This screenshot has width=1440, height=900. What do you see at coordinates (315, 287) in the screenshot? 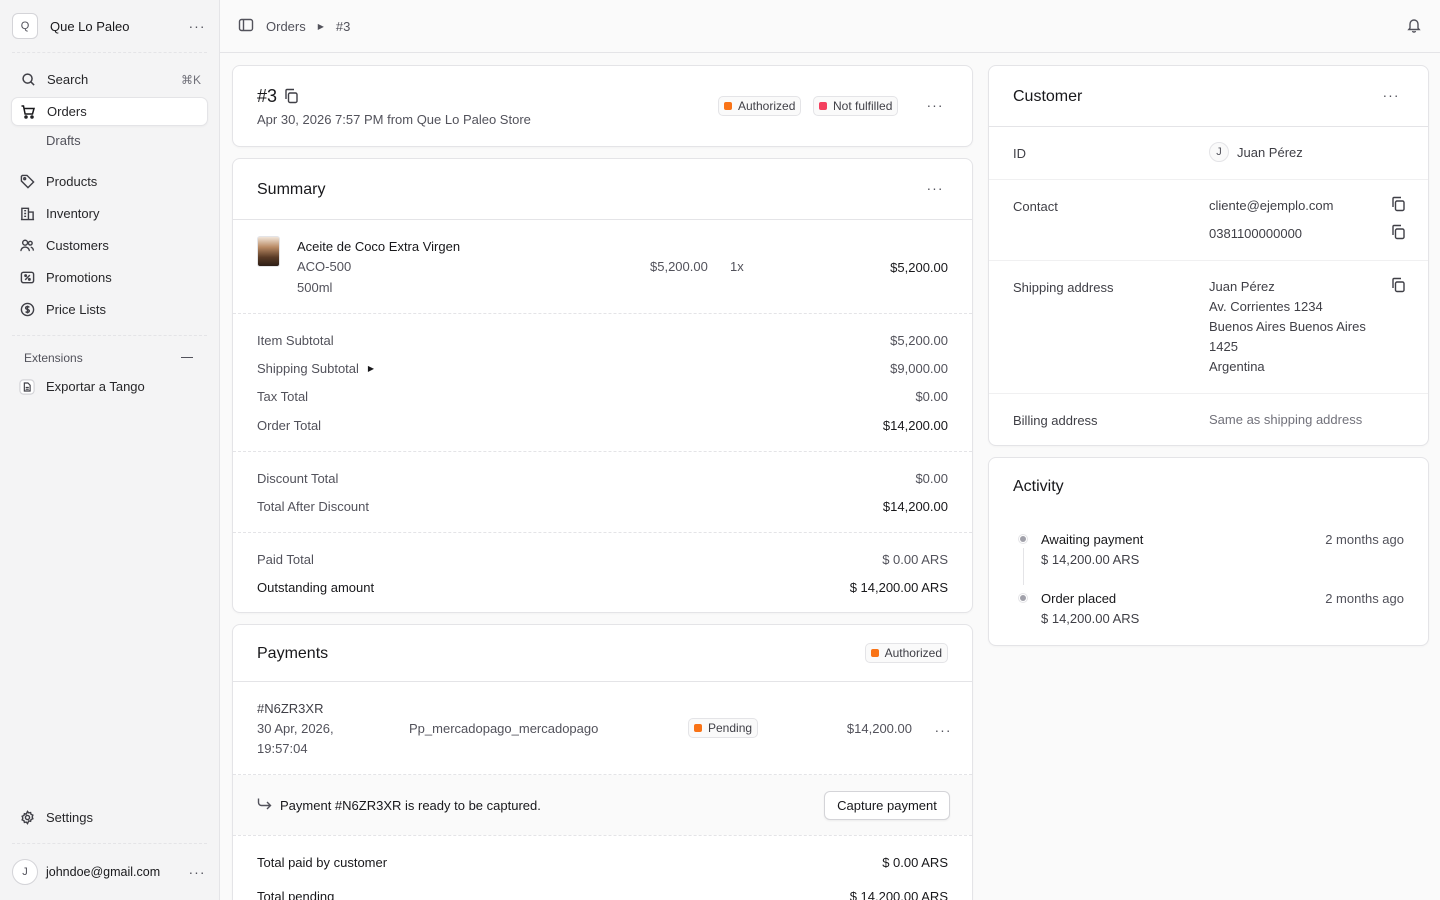
I see `item-variant: 500ml` at bounding box center [315, 287].